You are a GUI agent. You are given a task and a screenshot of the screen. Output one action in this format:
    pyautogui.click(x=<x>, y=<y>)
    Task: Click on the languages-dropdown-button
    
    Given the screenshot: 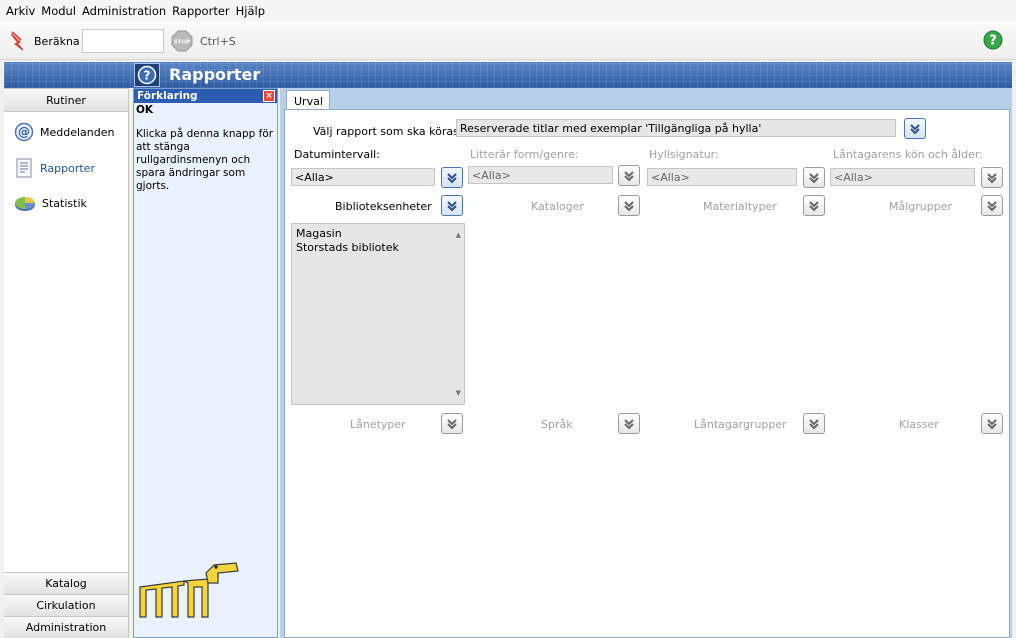 What is the action you would take?
    pyautogui.click(x=629, y=423)
    